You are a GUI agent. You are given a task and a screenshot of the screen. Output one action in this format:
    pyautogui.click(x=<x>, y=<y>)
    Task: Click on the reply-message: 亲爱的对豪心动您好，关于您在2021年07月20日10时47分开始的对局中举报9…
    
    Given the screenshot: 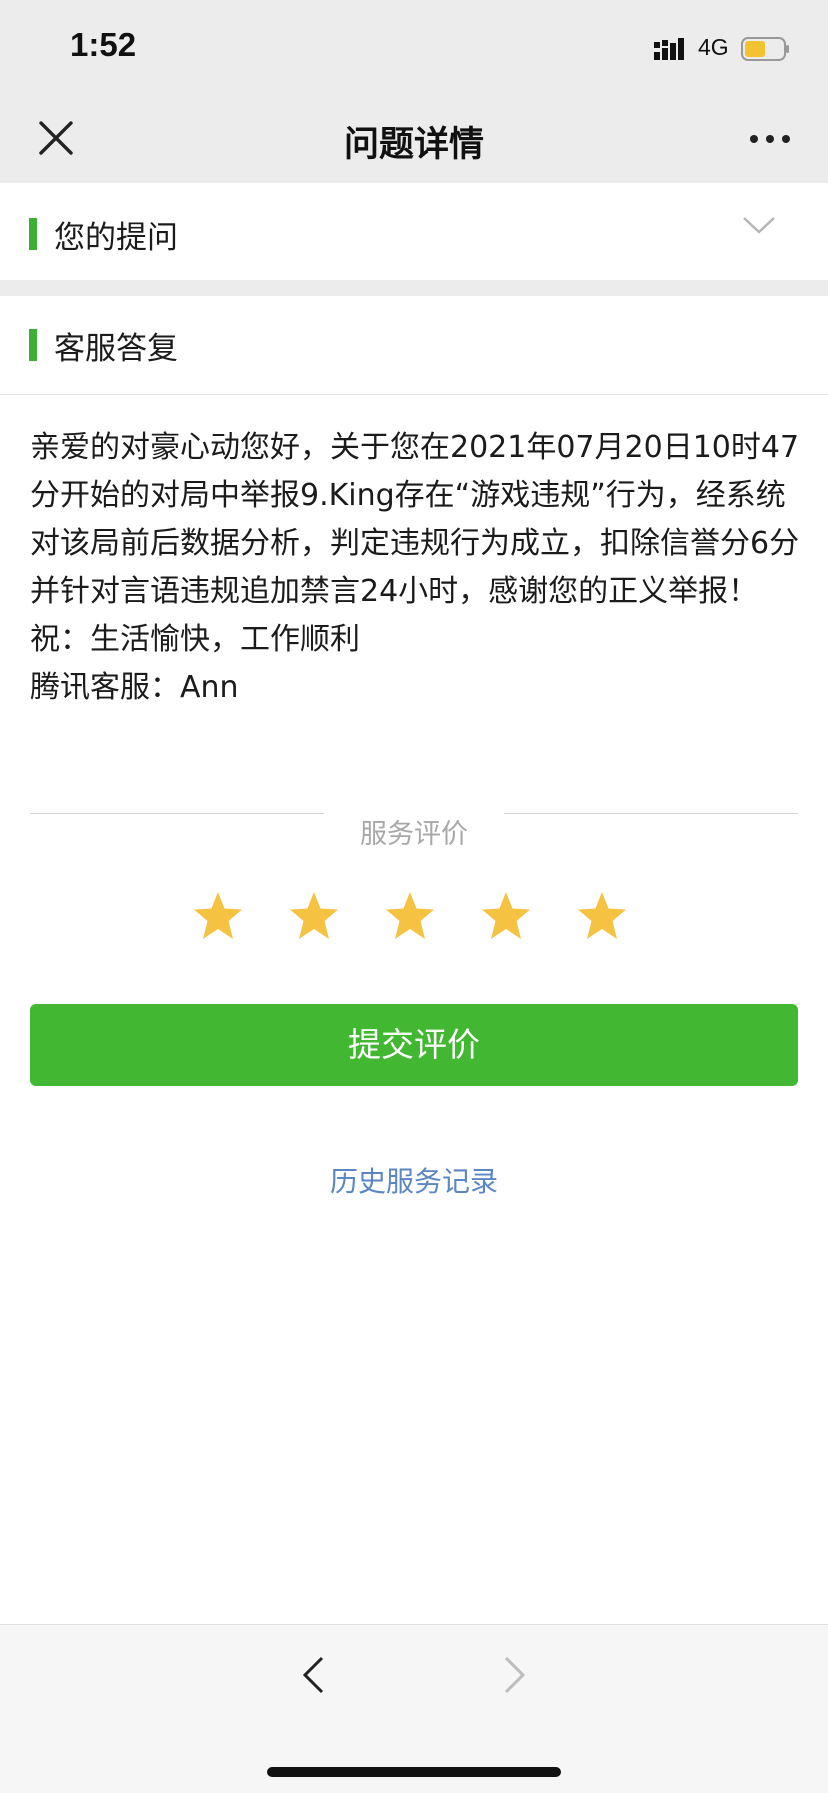 What is the action you would take?
    pyautogui.click(x=415, y=567)
    